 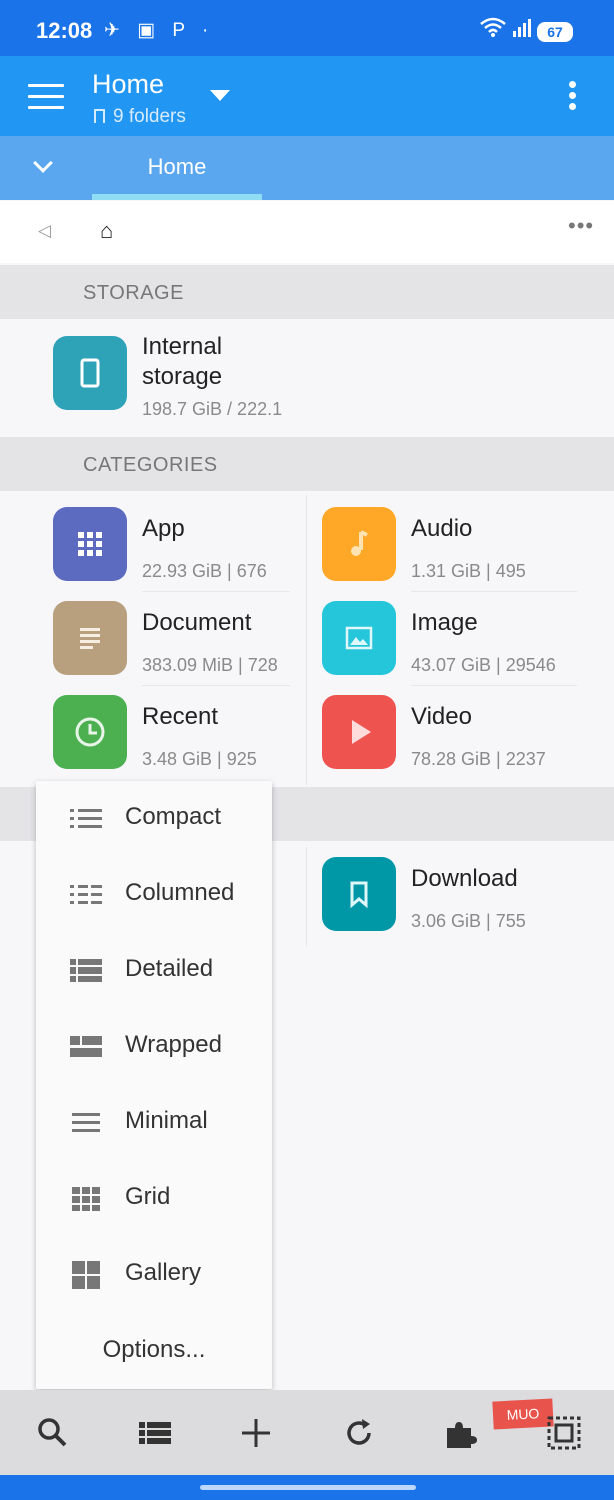 What do you see at coordinates (483, 665) in the screenshot?
I see `category-info: 43.07 GiB | 29546` at bounding box center [483, 665].